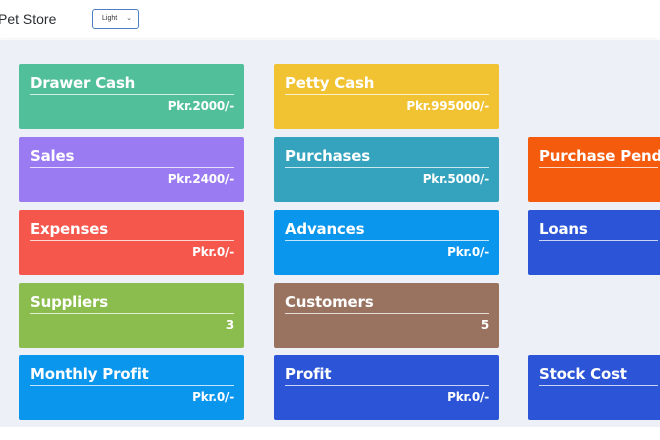 This screenshot has width=660, height=440. Describe the element at coordinates (484, 325) in the screenshot. I see `card-value: 5` at that location.